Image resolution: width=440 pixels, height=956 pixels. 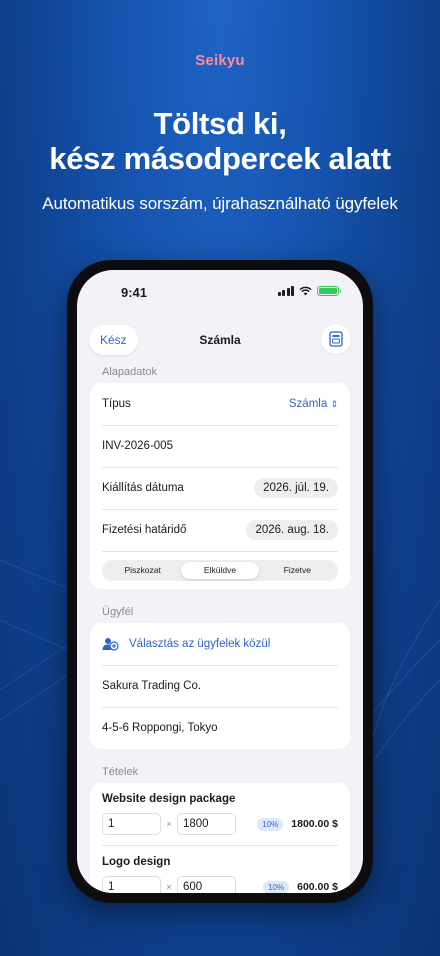 What do you see at coordinates (130, 372) in the screenshot?
I see `section-header-basics: Alapadatok` at bounding box center [130, 372].